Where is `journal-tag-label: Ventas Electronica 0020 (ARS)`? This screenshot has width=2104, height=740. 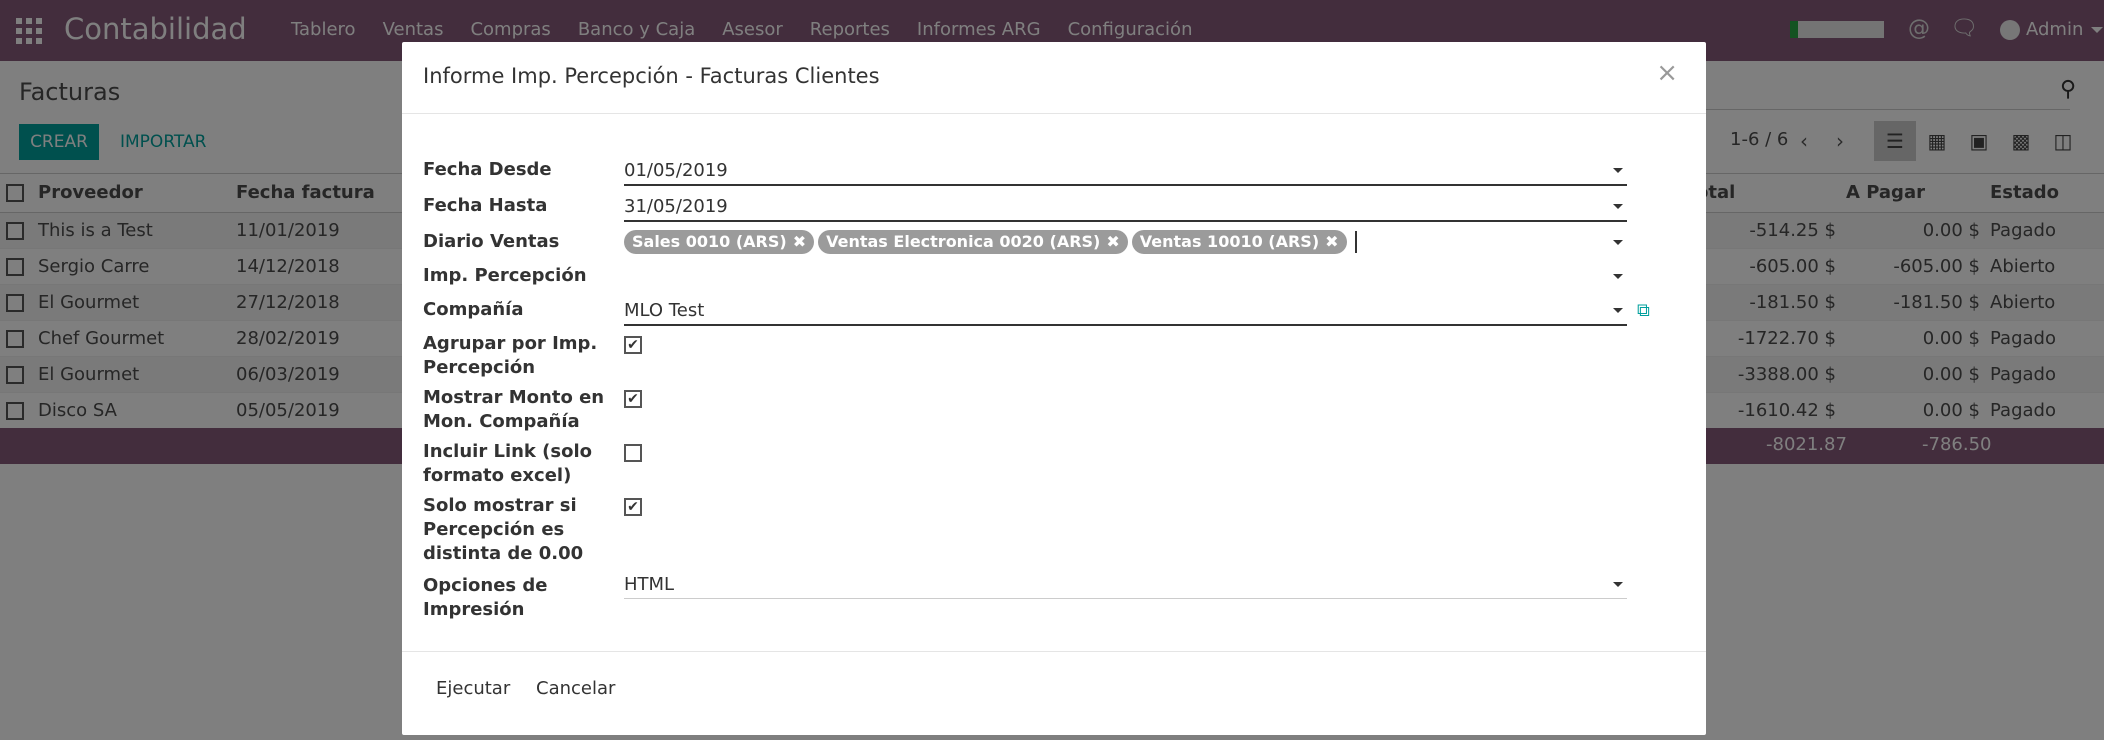 journal-tag-label: Ventas Electronica 0020 (ARS) is located at coordinates (963, 241).